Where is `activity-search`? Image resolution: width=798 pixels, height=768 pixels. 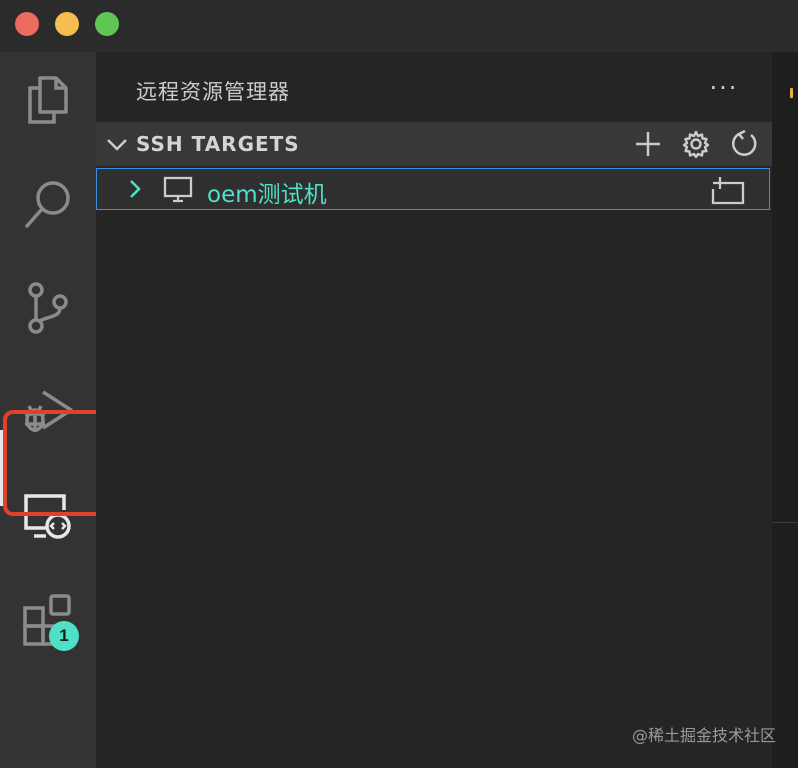 activity-search is located at coordinates (48, 204).